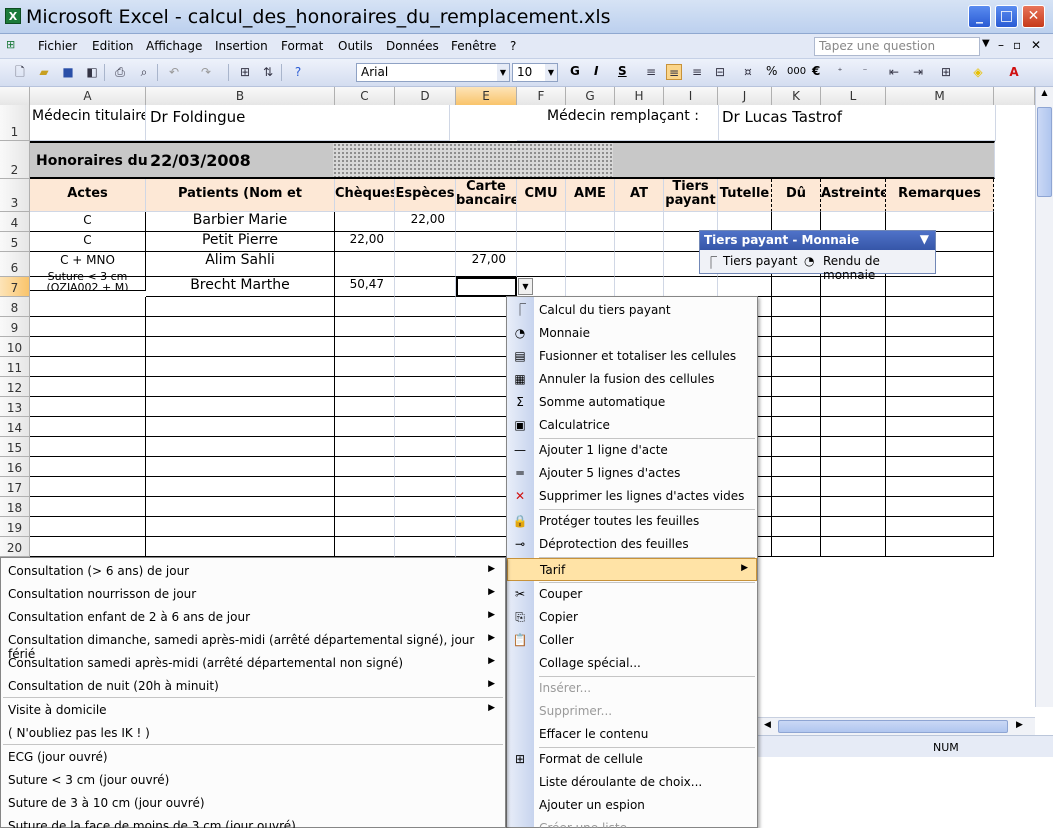 Image resolution: width=1053 pixels, height=828 pixels. Describe the element at coordinates (240, 527) in the screenshot. I see `cell-b19` at that location.